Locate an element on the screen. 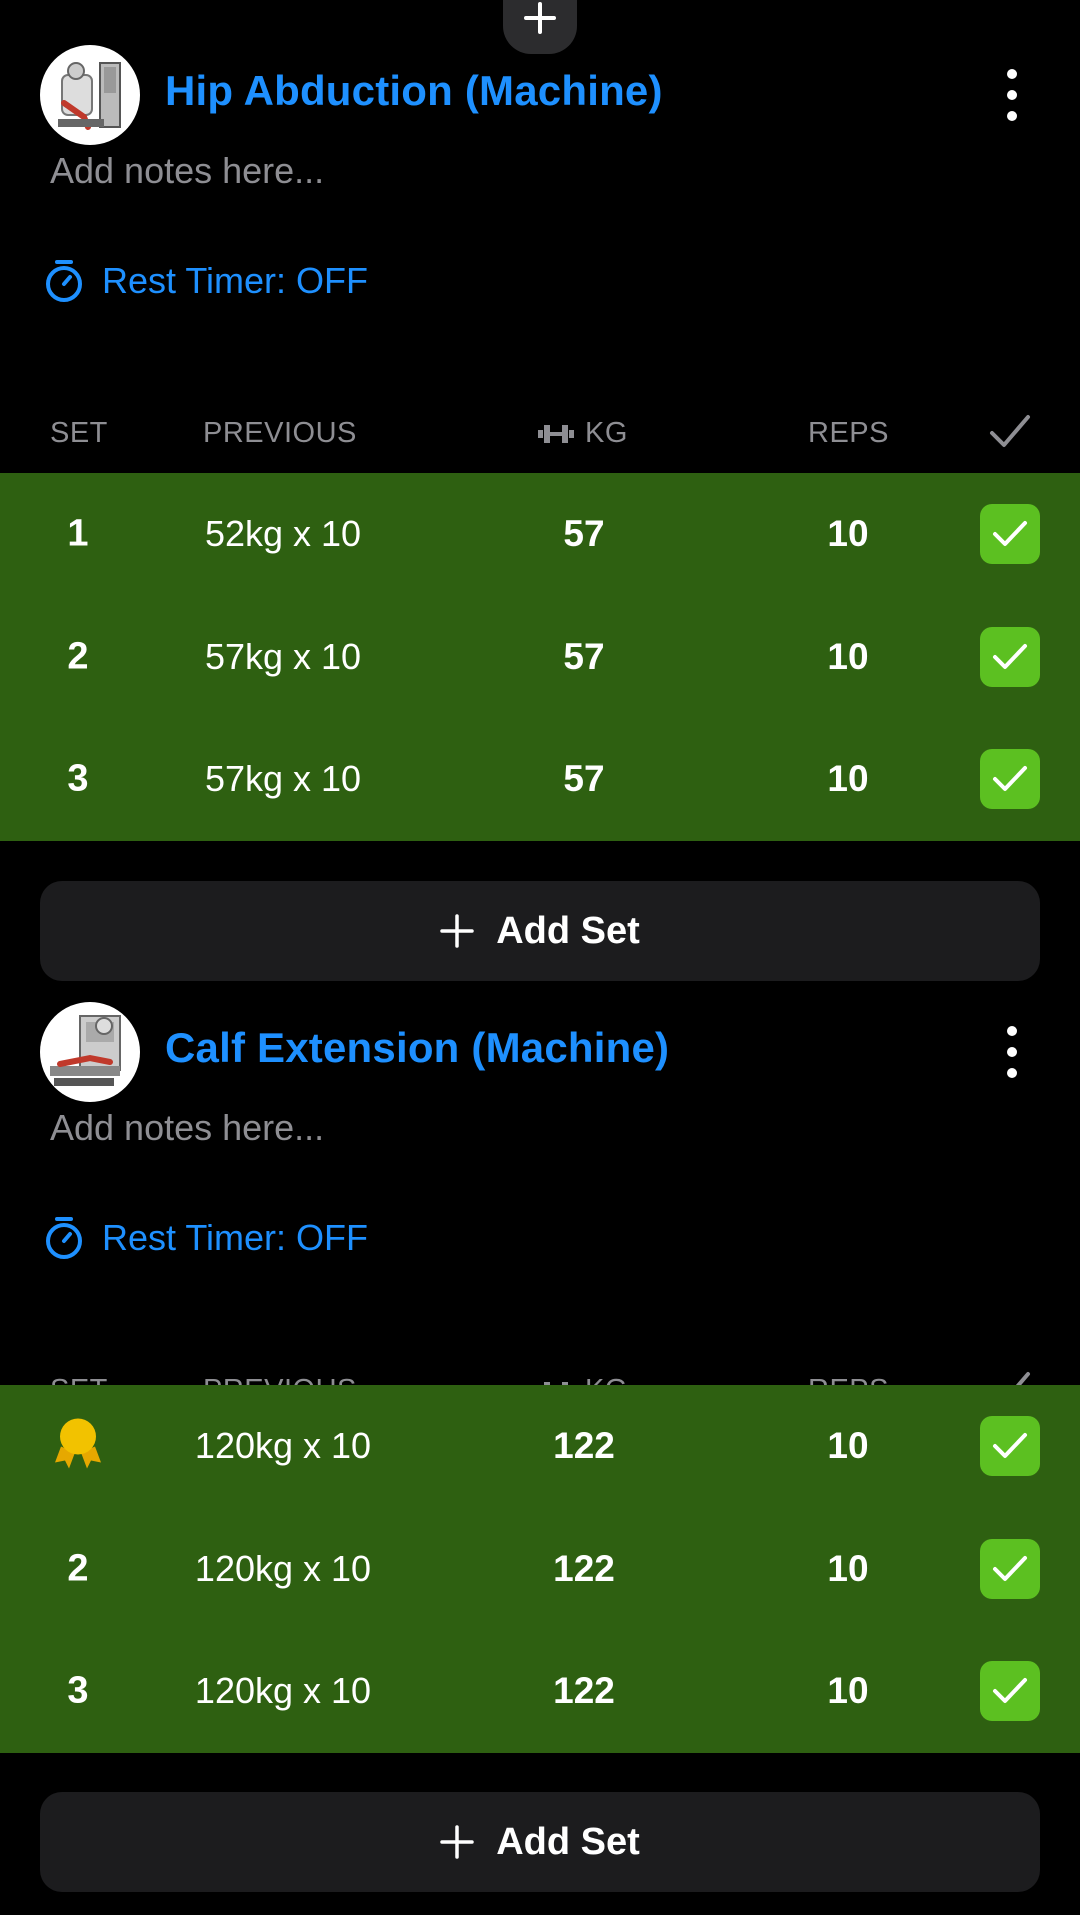  exercise-title: Hip Abduction (Machine) is located at coordinates (414, 91).